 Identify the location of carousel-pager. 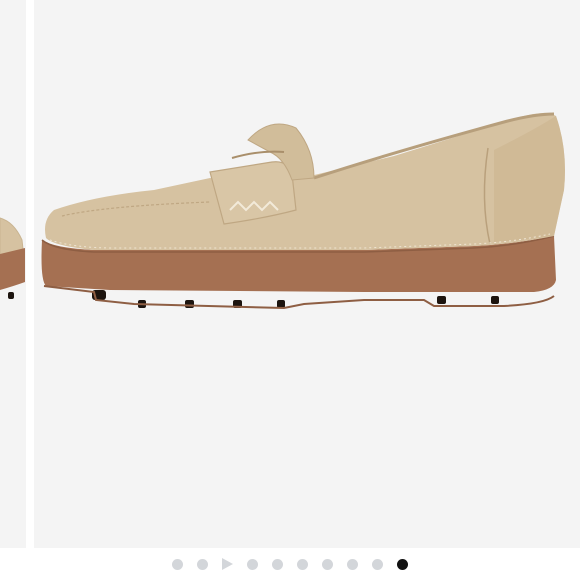
(290, 564).